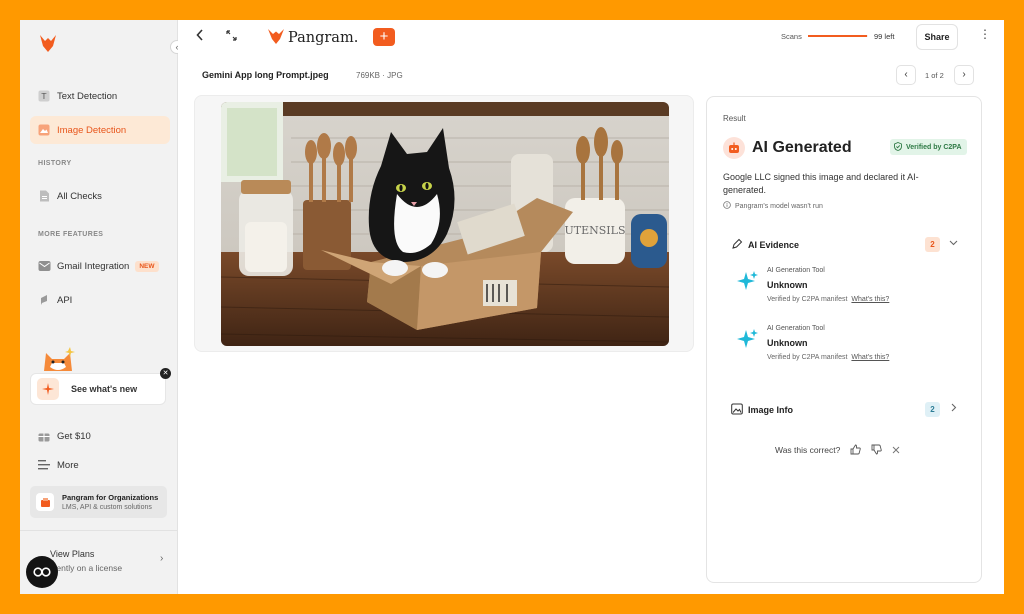 The image size is (1024, 614). I want to click on sidebar-item-label: Text Detection, so click(87, 96).